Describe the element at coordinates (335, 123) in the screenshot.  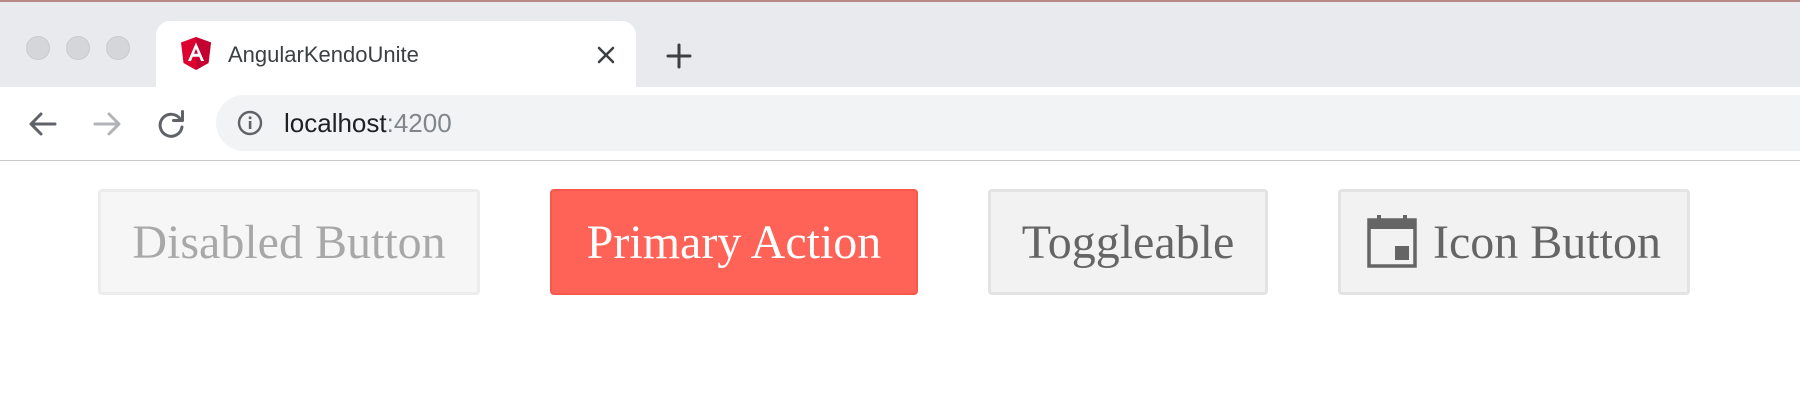
I see `url-host: localhost` at that location.